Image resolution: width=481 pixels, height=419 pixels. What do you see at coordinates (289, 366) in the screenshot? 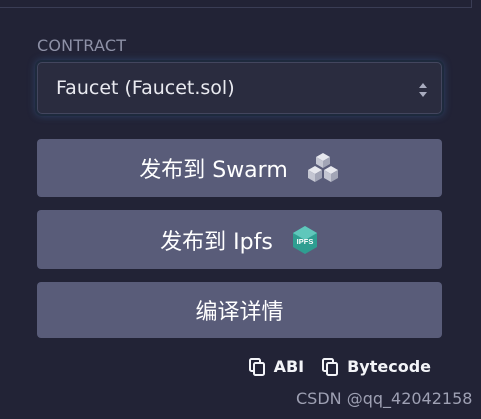
I see `copy-abi-label: ABI` at bounding box center [289, 366].